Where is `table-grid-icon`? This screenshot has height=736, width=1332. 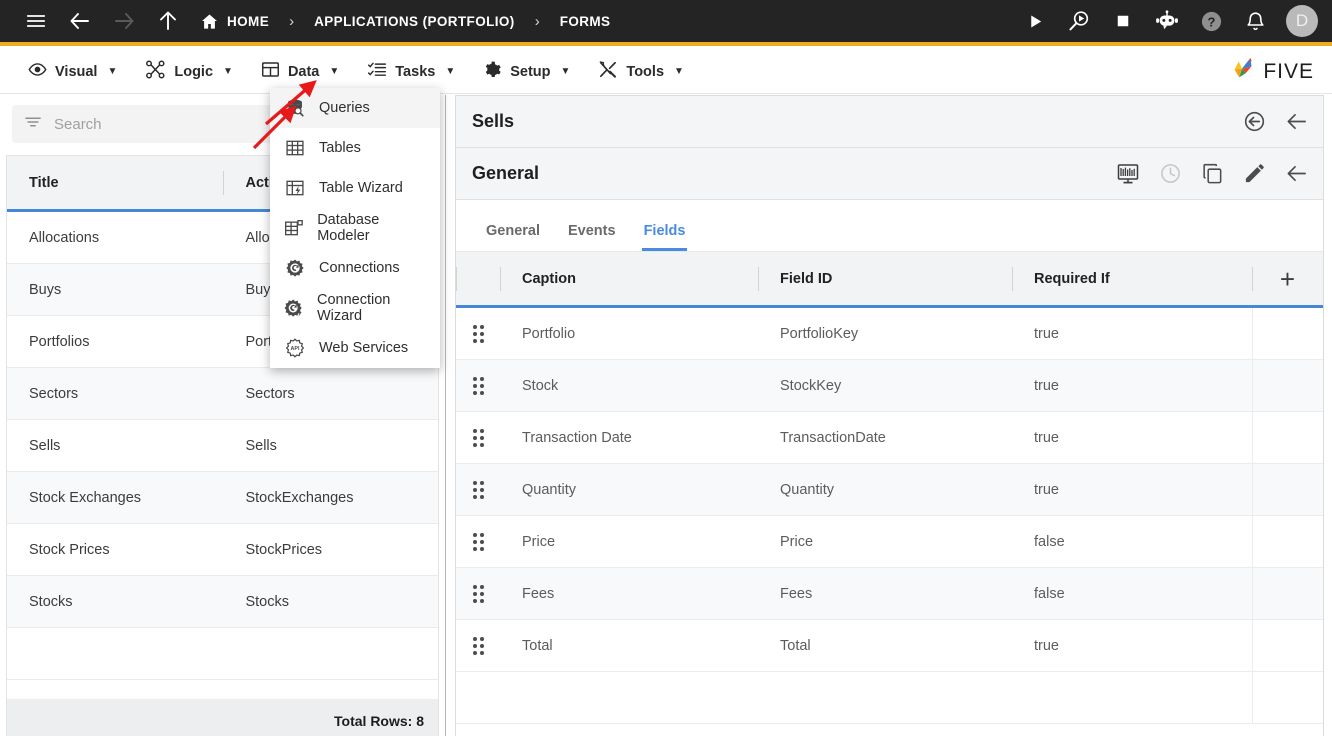
table-grid-icon is located at coordinates (270, 71).